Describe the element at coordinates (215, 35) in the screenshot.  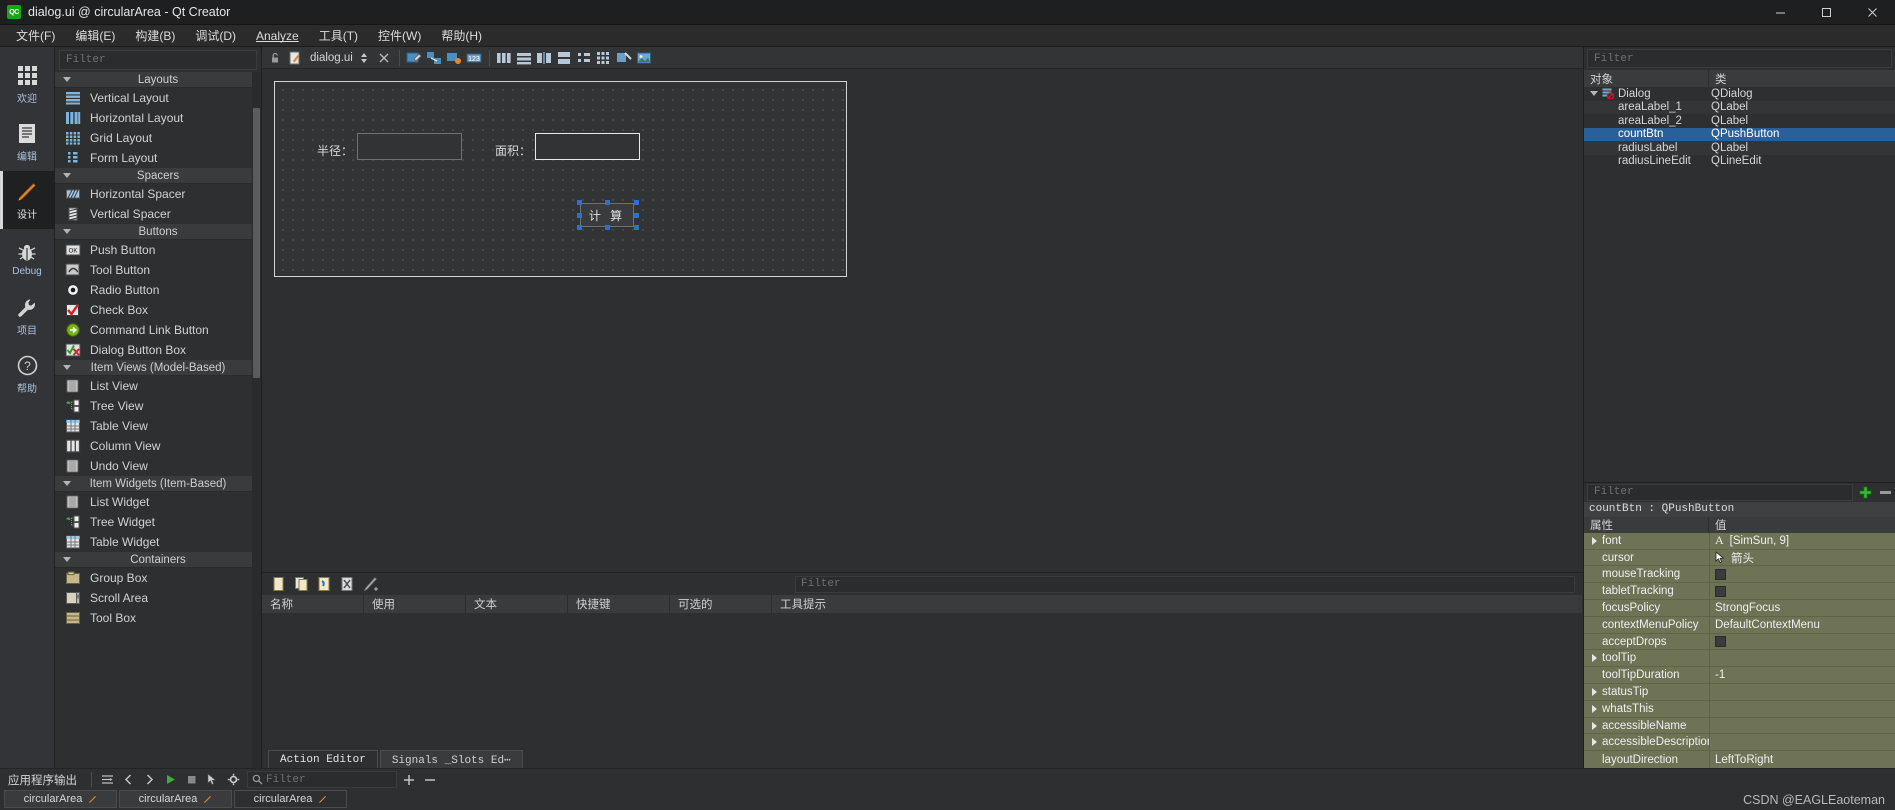
I see `menu-debug: 调试(D)` at that location.